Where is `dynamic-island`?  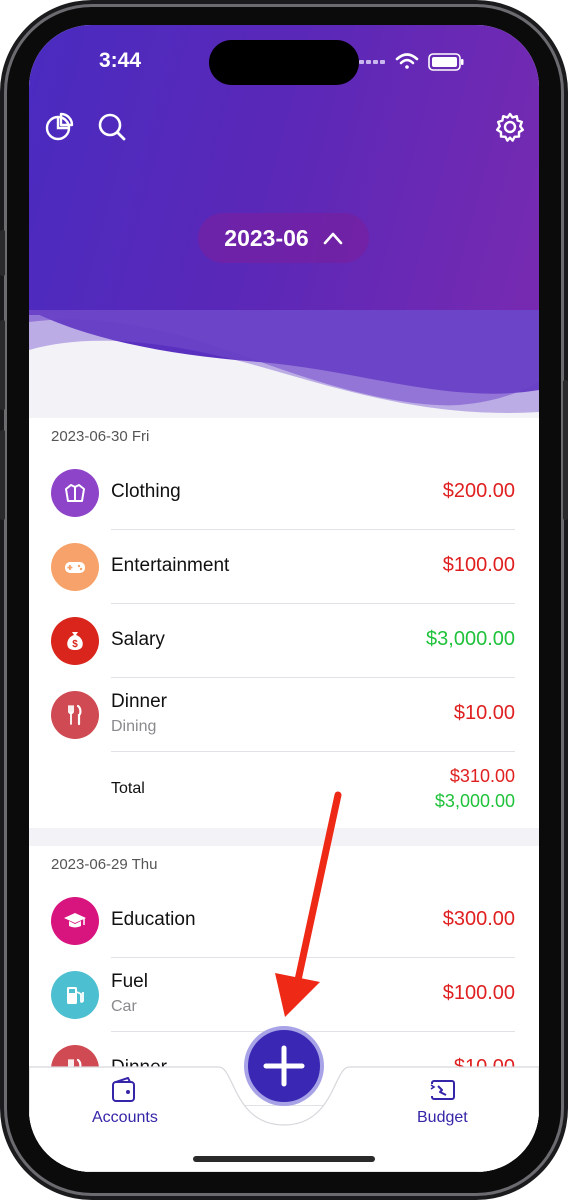 dynamic-island is located at coordinates (284, 62).